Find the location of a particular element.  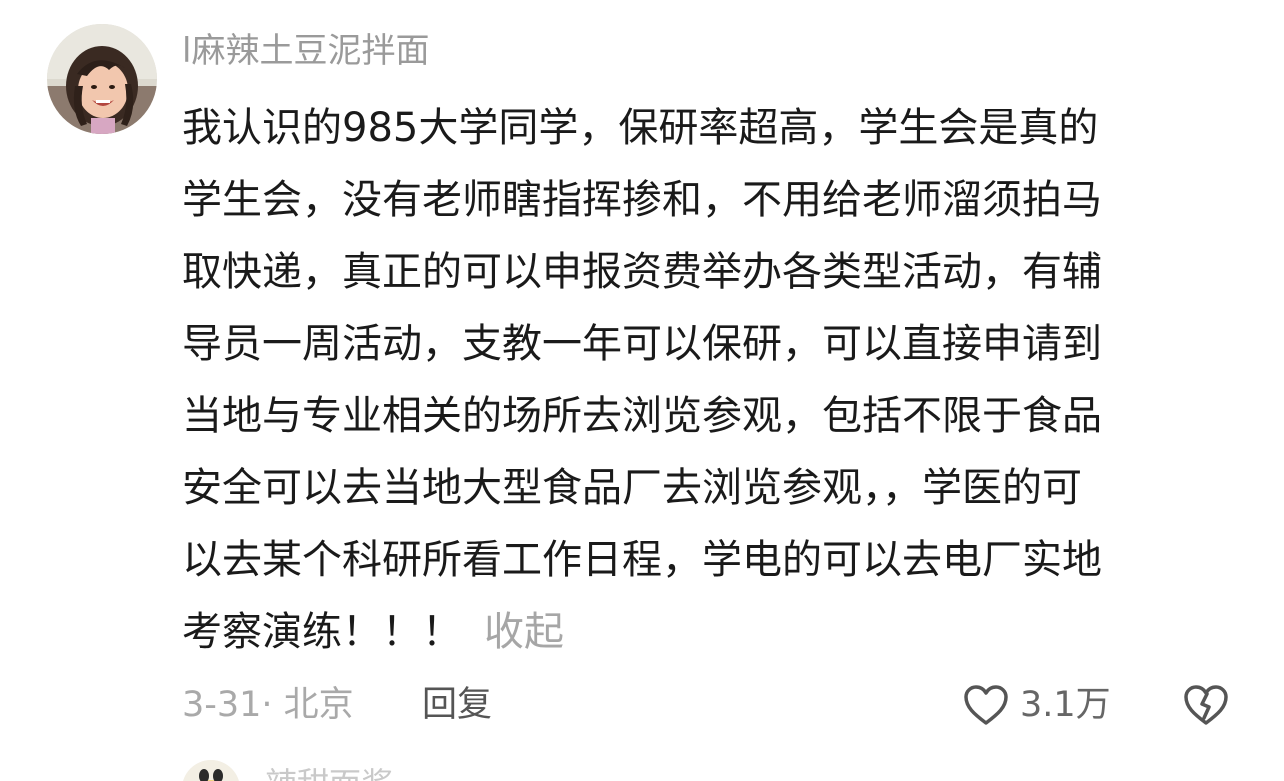

heart-outline-icon is located at coordinates (986, 705).